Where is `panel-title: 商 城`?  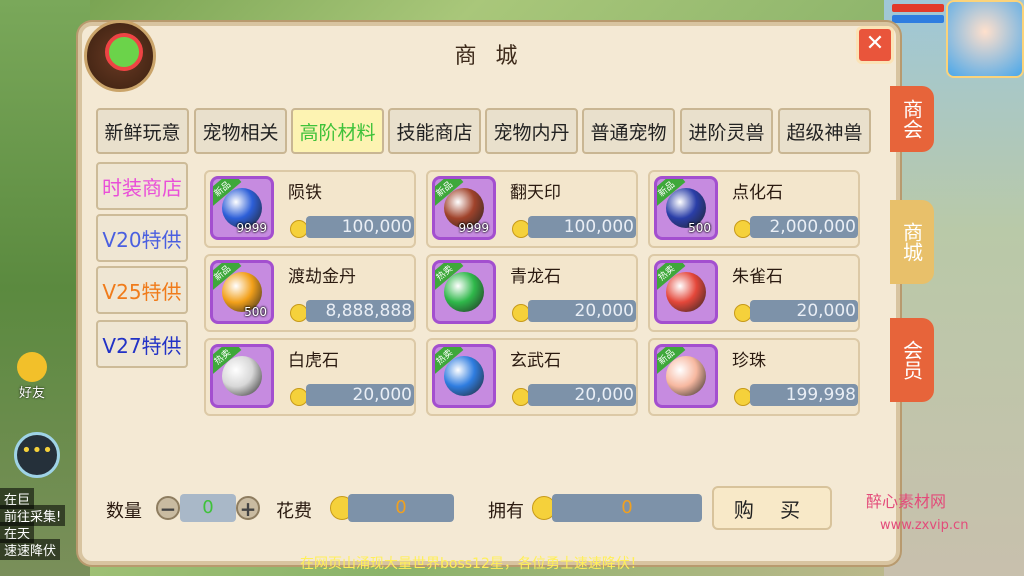 panel-title: 商 城 is located at coordinates (489, 56).